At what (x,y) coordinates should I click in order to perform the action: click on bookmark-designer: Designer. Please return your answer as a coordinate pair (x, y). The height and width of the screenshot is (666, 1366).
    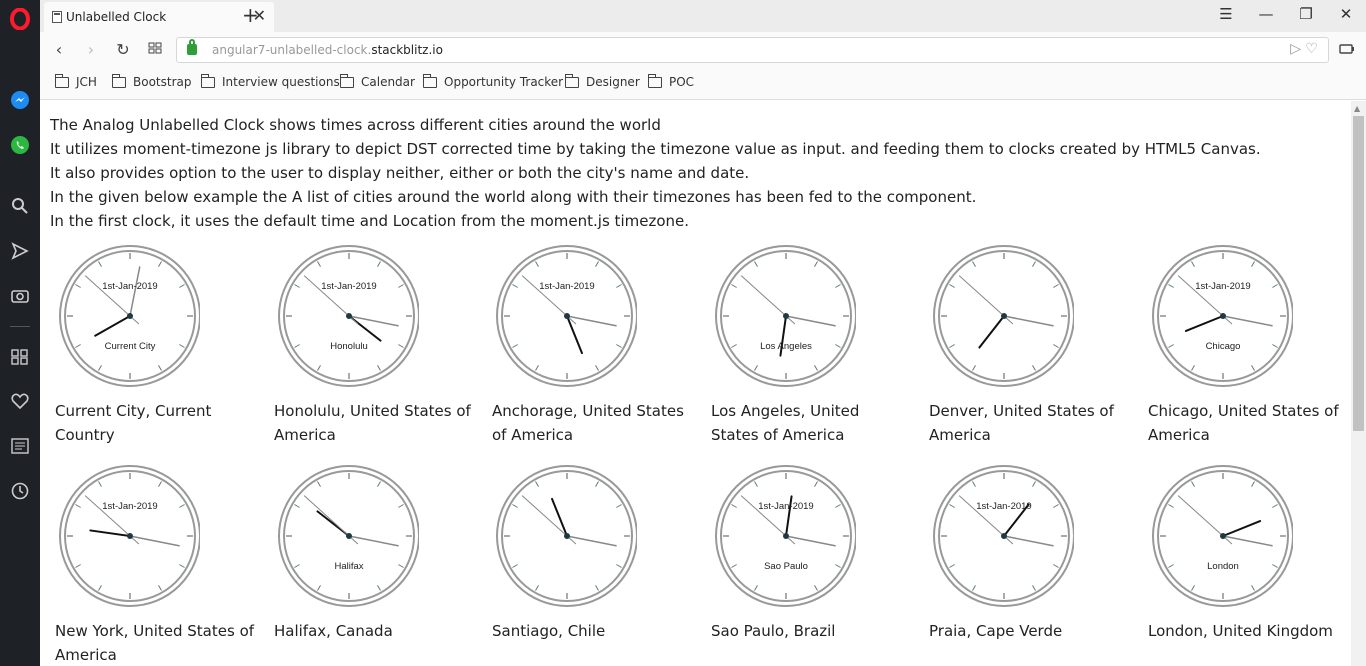
    Looking at the image, I should click on (602, 81).